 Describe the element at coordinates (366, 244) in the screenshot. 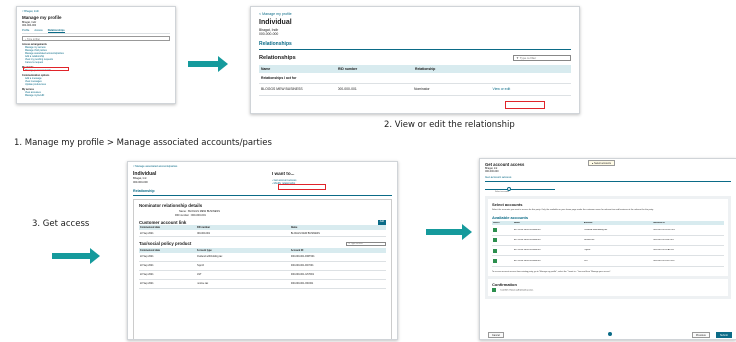

I see `tax-filter-input: ▼ Type to filter` at that location.